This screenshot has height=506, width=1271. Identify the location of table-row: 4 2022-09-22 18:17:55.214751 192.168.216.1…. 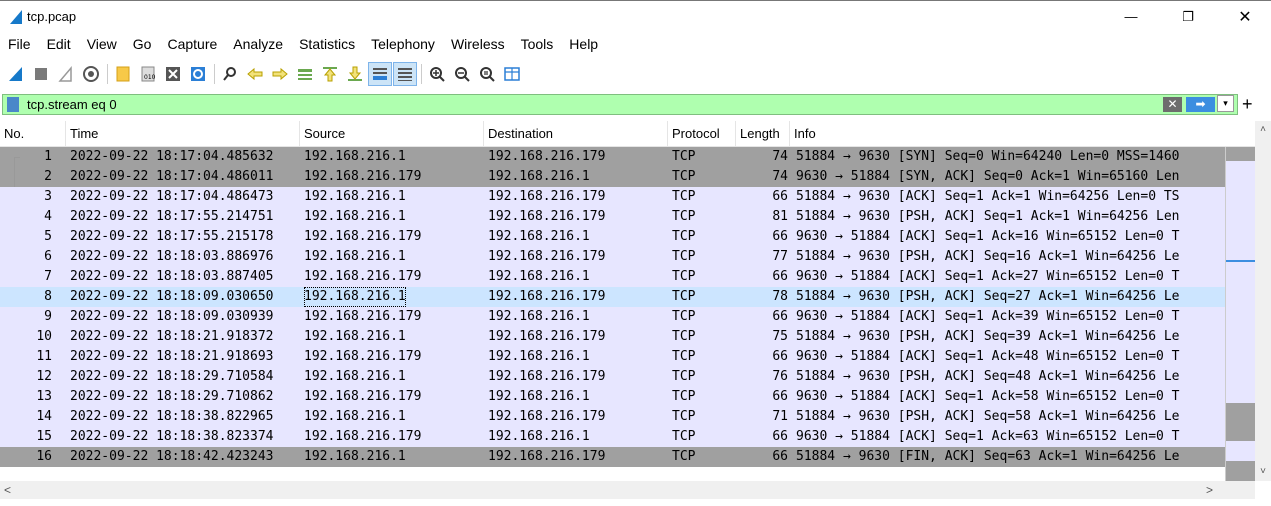
(612, 217).